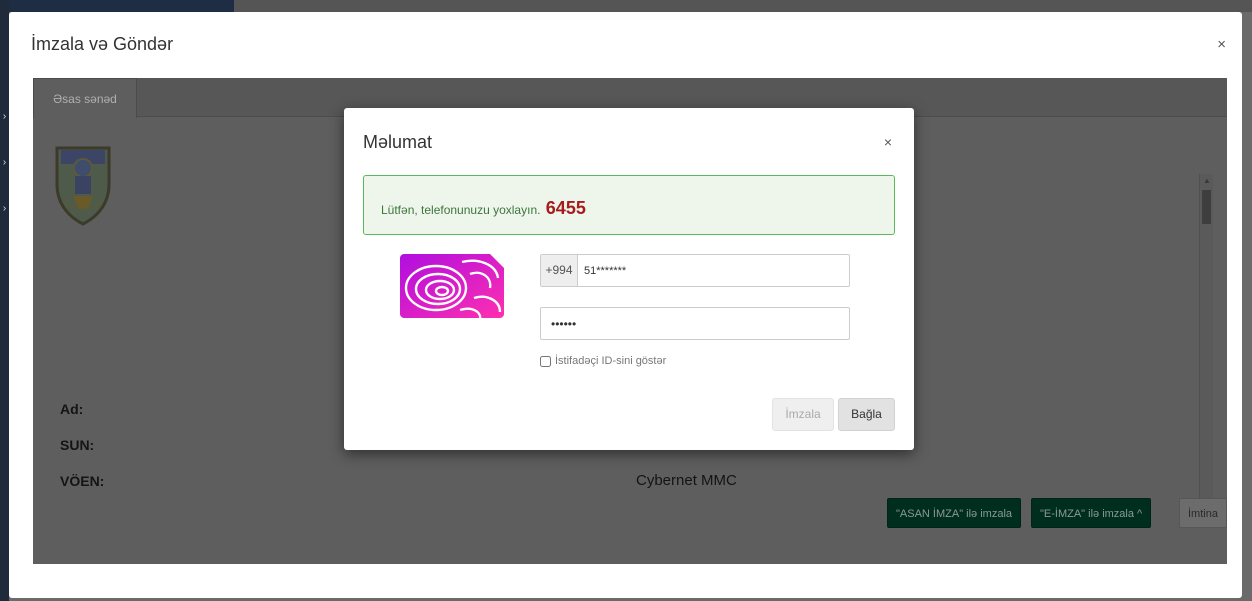  Describe the element at coordinates (72, 409) in the screenshot. I see `field-label-name: Ad:` at that location.